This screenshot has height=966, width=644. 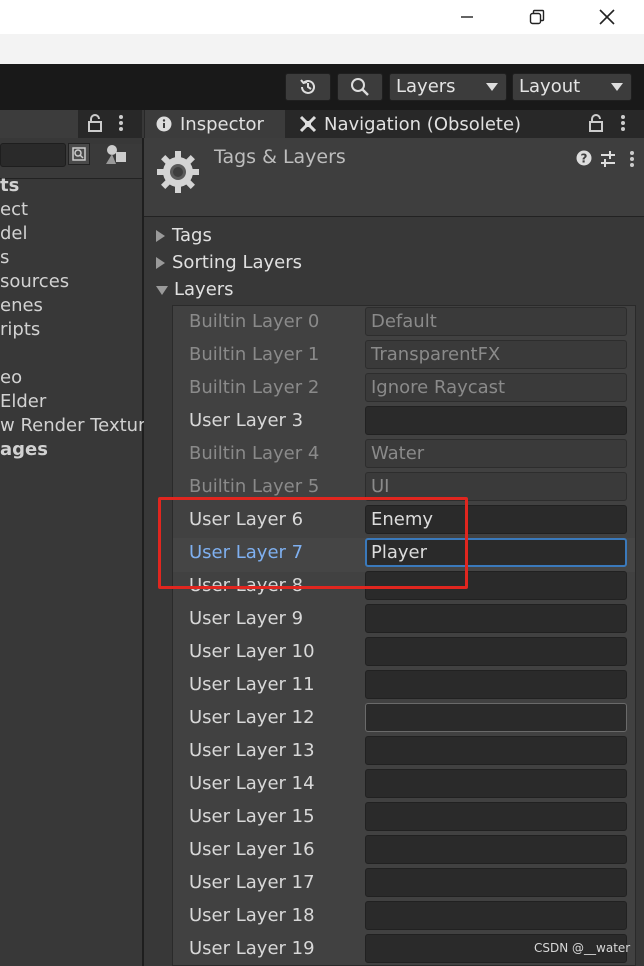 What do you see at coordinates (252, 717) in the screenshot?
I see `layer-label: User Layer 12` at bounding box center [252, 717].